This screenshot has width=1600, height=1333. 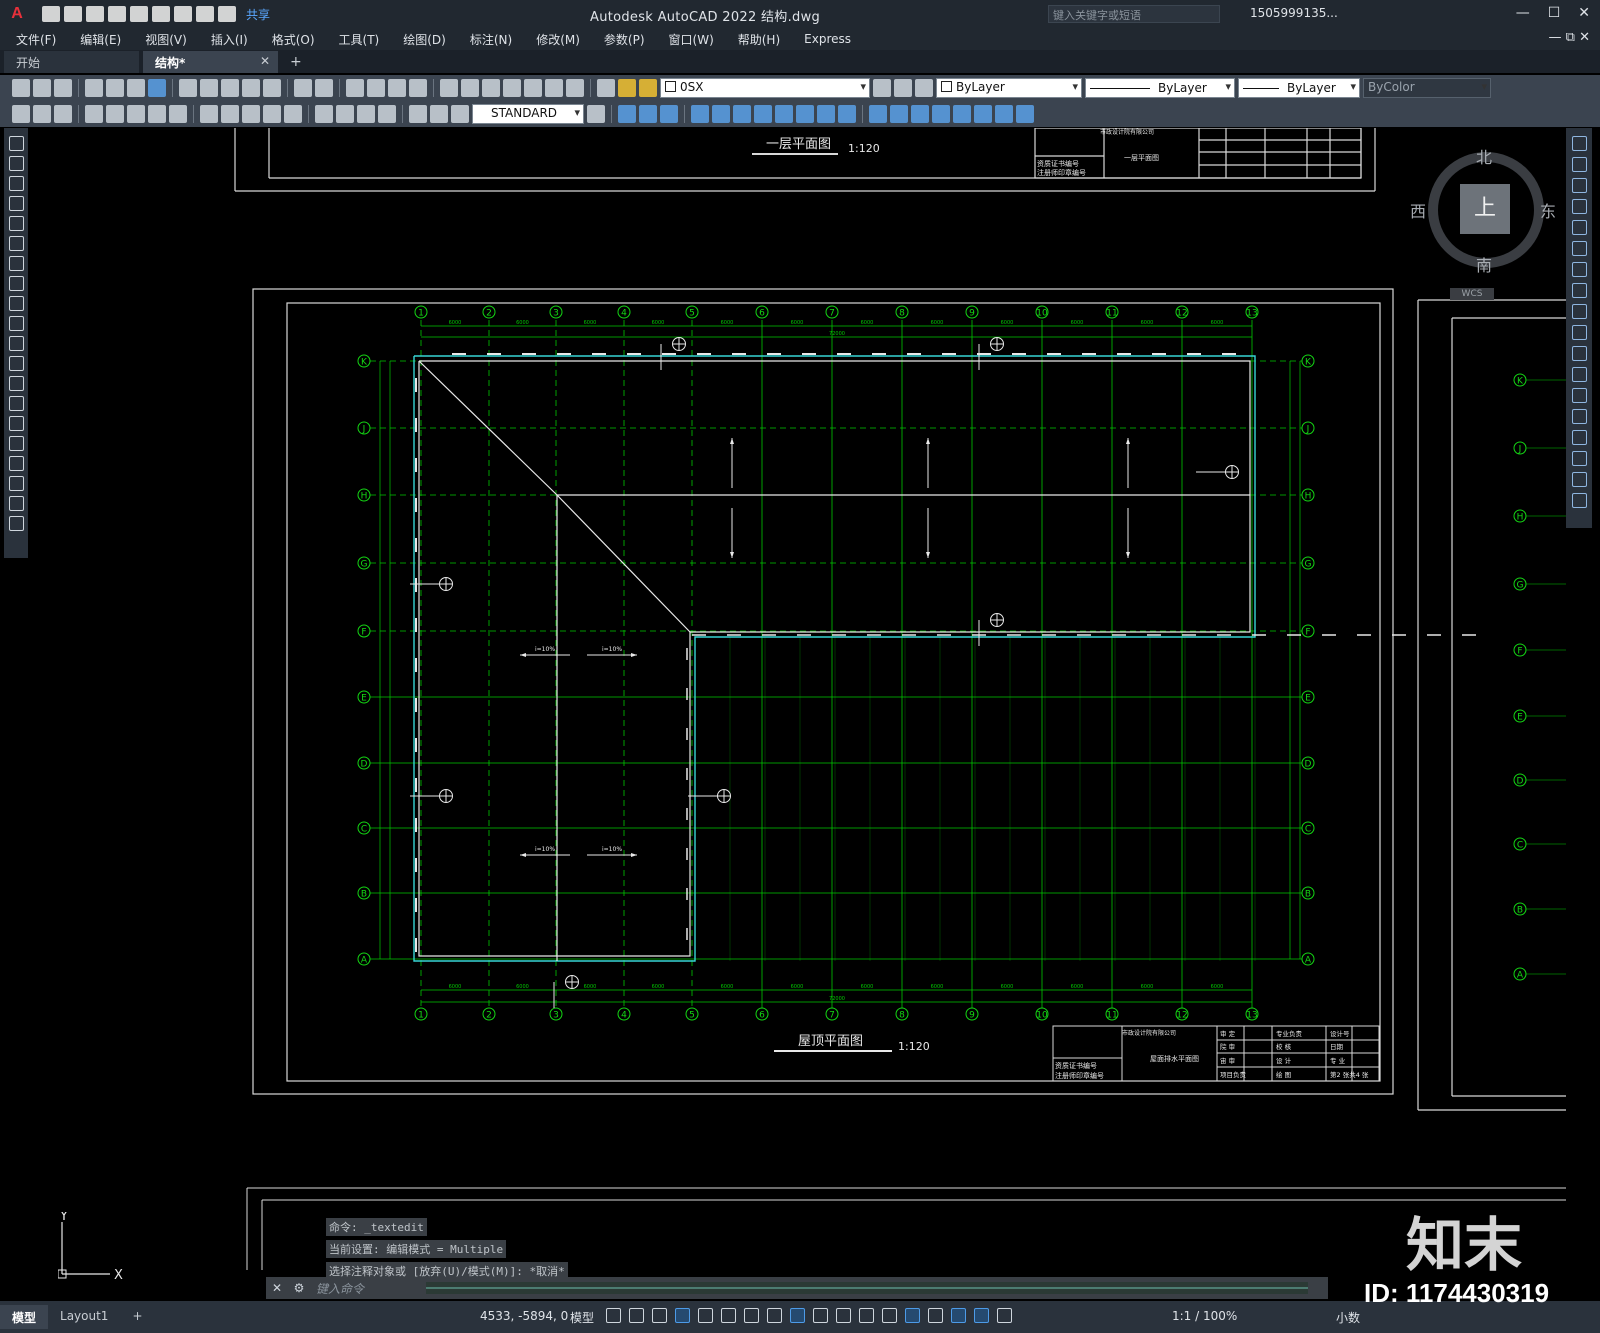 I want to click on insert-block-icon, so click(x=16, y=363).